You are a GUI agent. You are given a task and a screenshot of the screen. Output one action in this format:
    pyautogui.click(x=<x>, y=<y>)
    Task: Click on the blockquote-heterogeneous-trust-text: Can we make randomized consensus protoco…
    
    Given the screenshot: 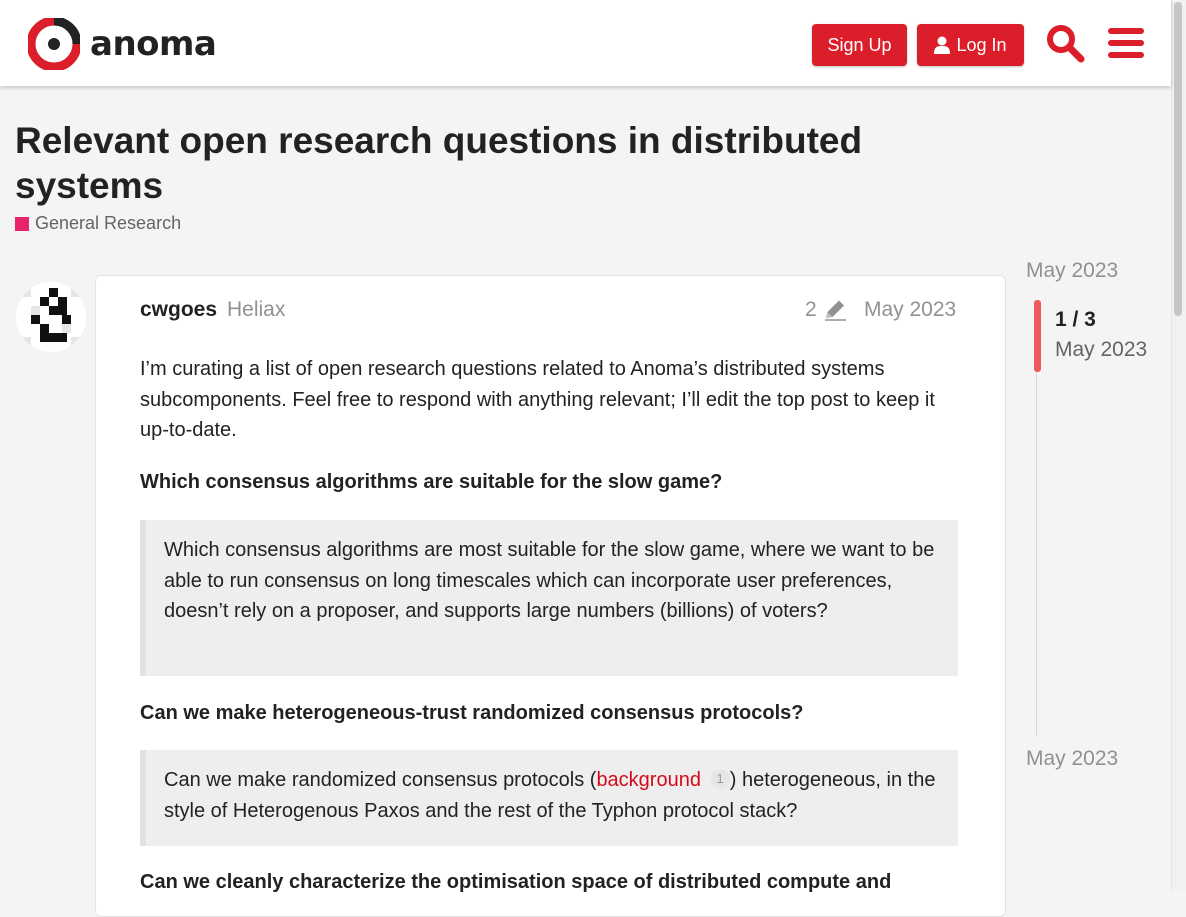 What is the action you would take?
    pyautogui.click(x=552, y=795)
    